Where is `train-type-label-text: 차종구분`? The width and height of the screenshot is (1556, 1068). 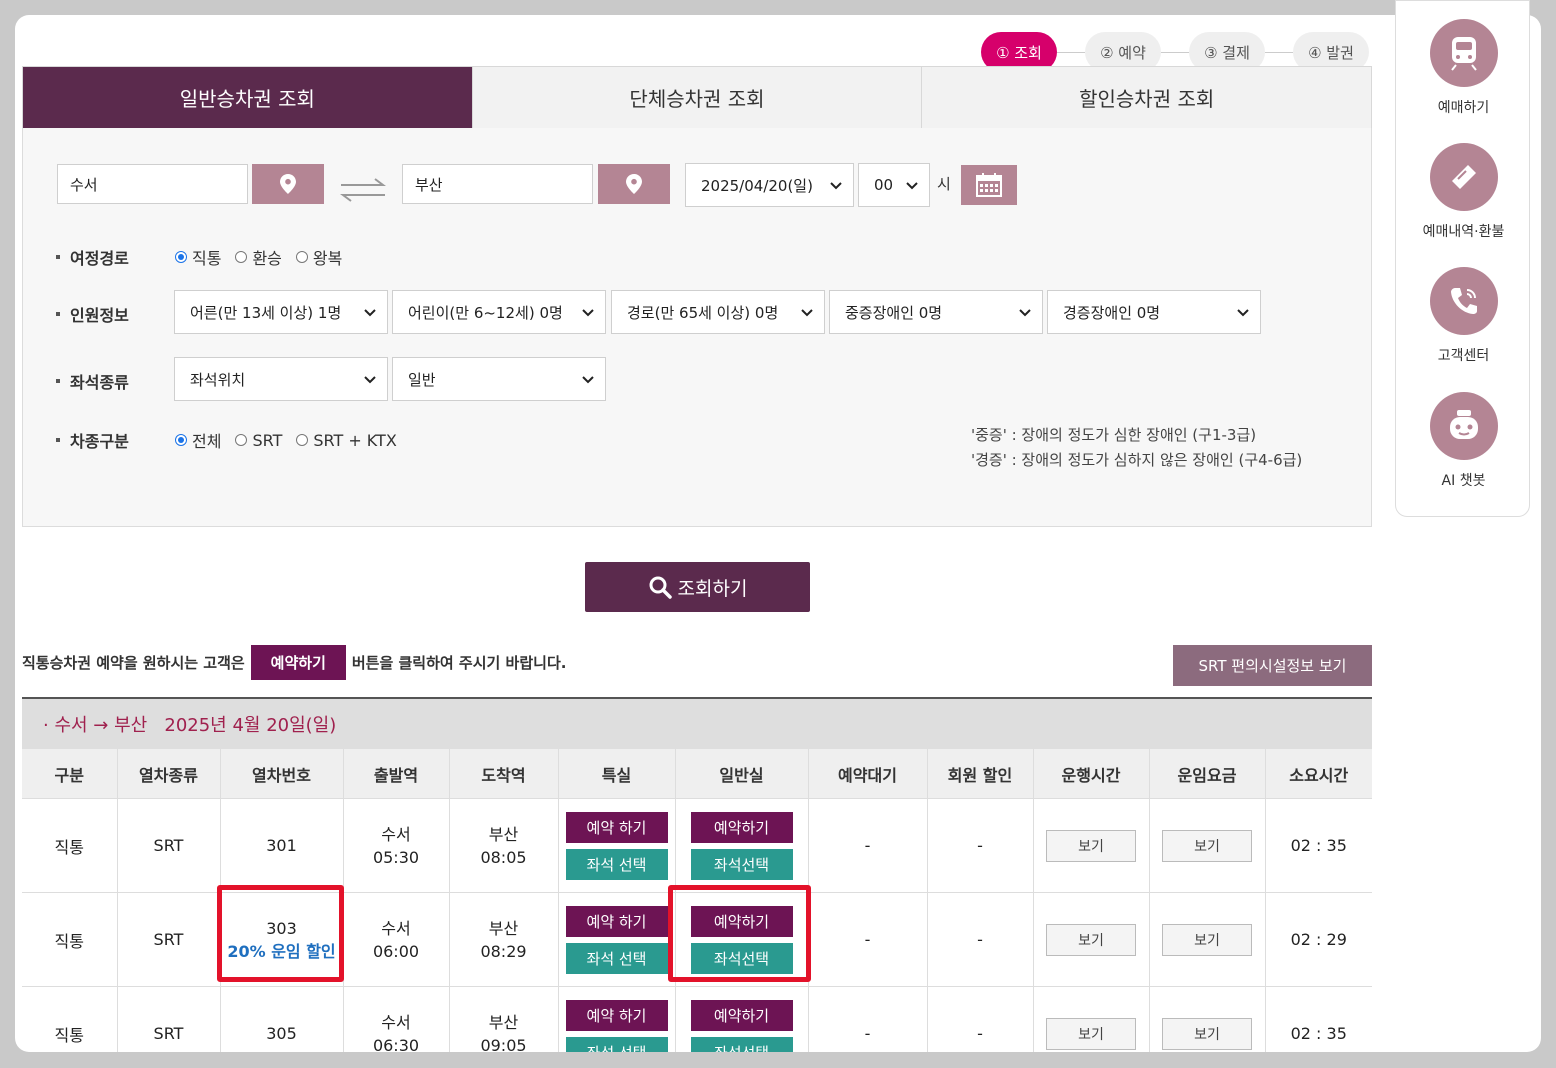
train-type-label-text: 차종구분 is located at coordinates (99, 441).